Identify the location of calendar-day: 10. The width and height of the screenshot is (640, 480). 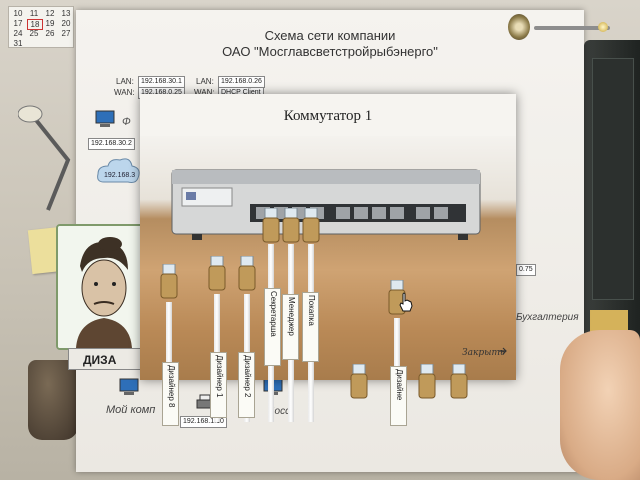
(18, 13).